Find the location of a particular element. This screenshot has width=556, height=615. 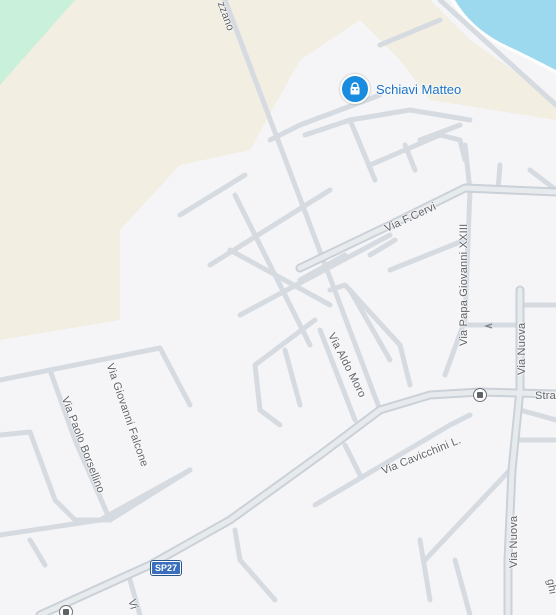

shopping-bag-icon is located at coordinates (355, 89).